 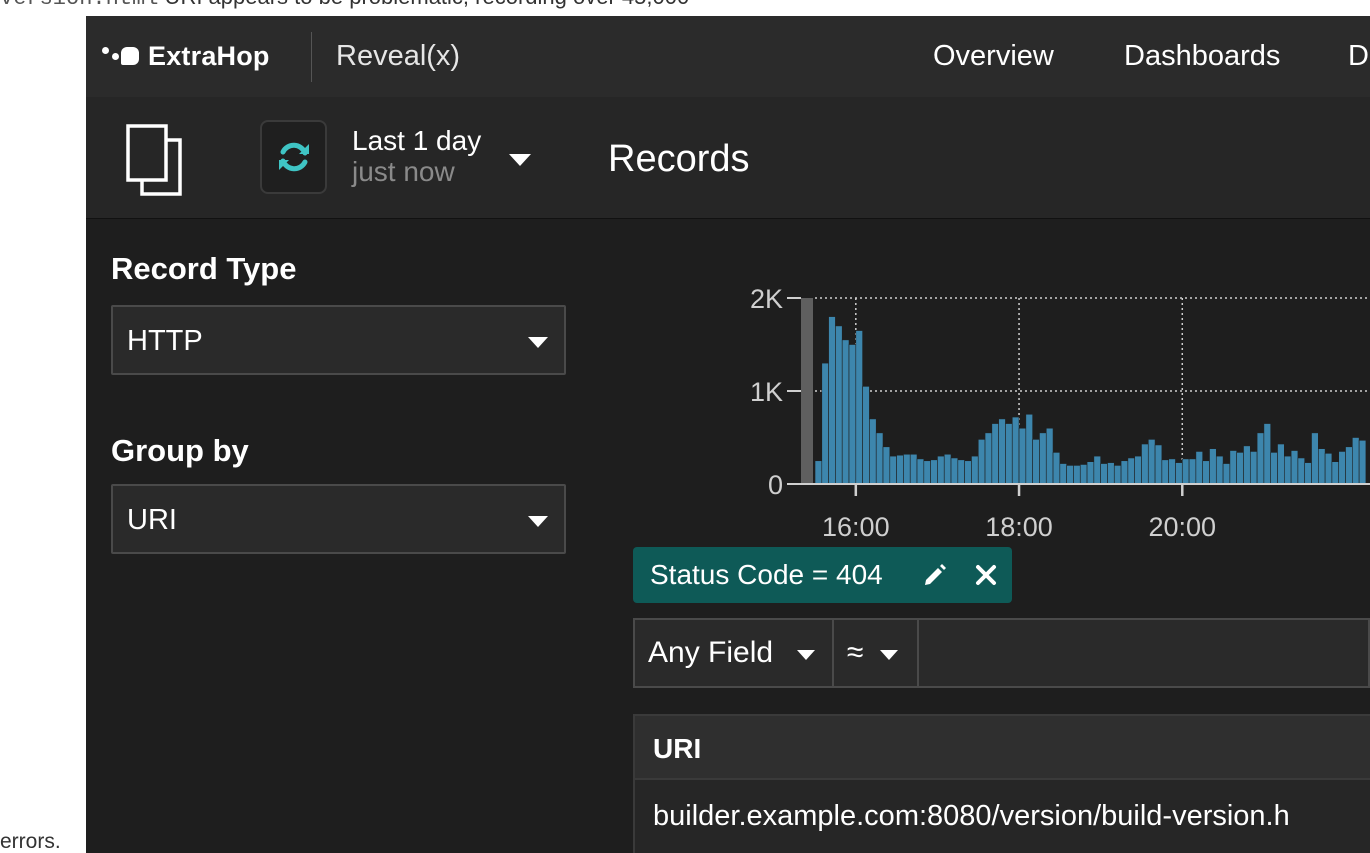 I want to click on query-value-input, so click(x=1145, y=653).